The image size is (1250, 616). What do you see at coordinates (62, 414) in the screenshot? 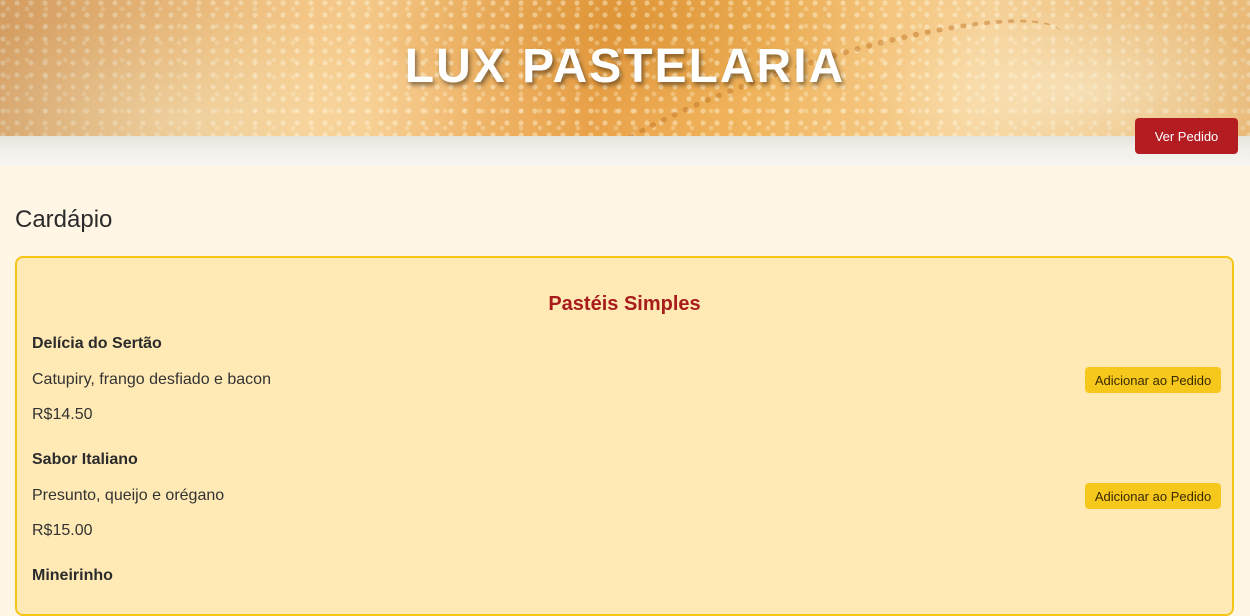
I see `item-price: R$14.50` at bounding box center [62, 414].